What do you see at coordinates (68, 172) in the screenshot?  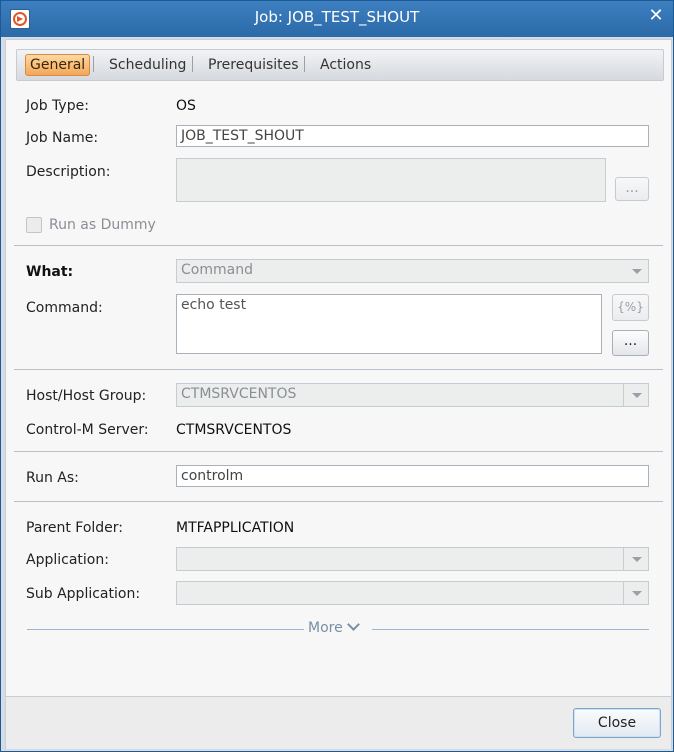 I see `description-label: Description:` at bounding box center [68, 172].